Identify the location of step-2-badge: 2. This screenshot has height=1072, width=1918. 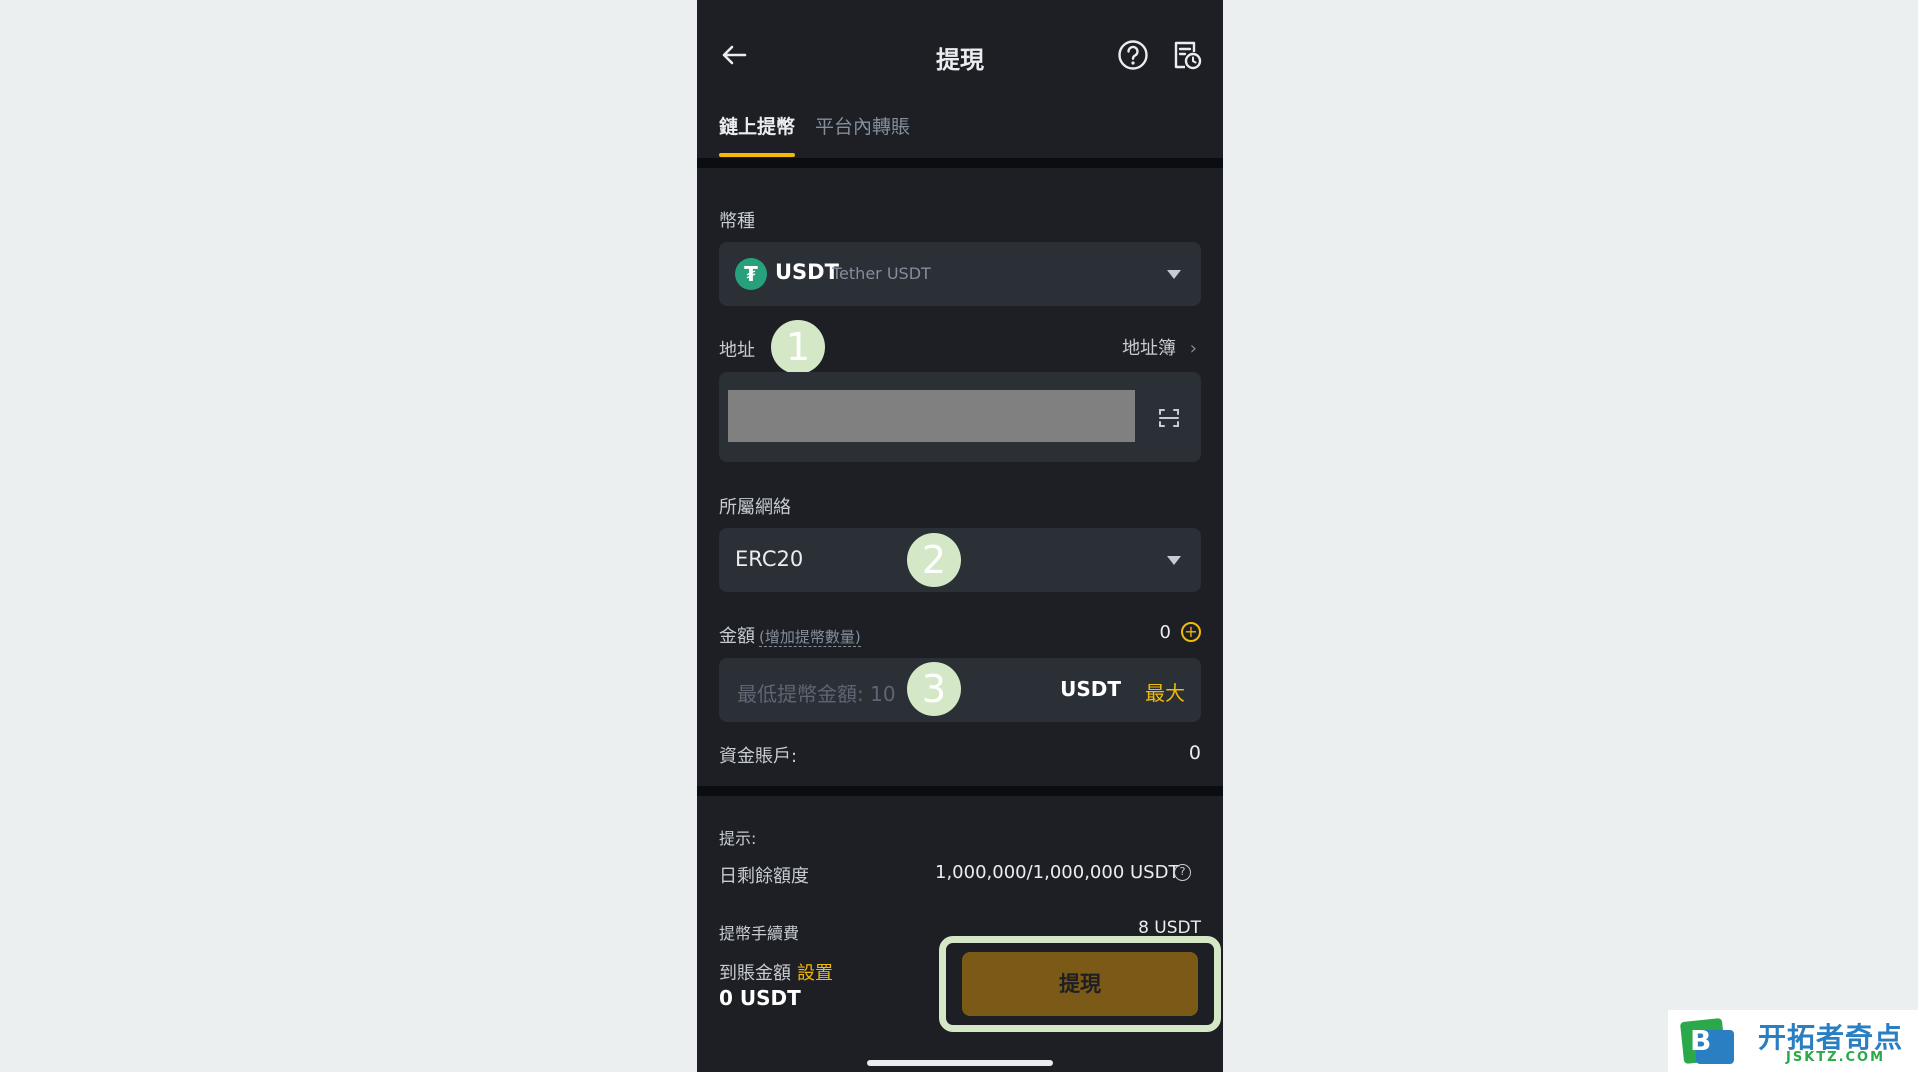
(934, 560).